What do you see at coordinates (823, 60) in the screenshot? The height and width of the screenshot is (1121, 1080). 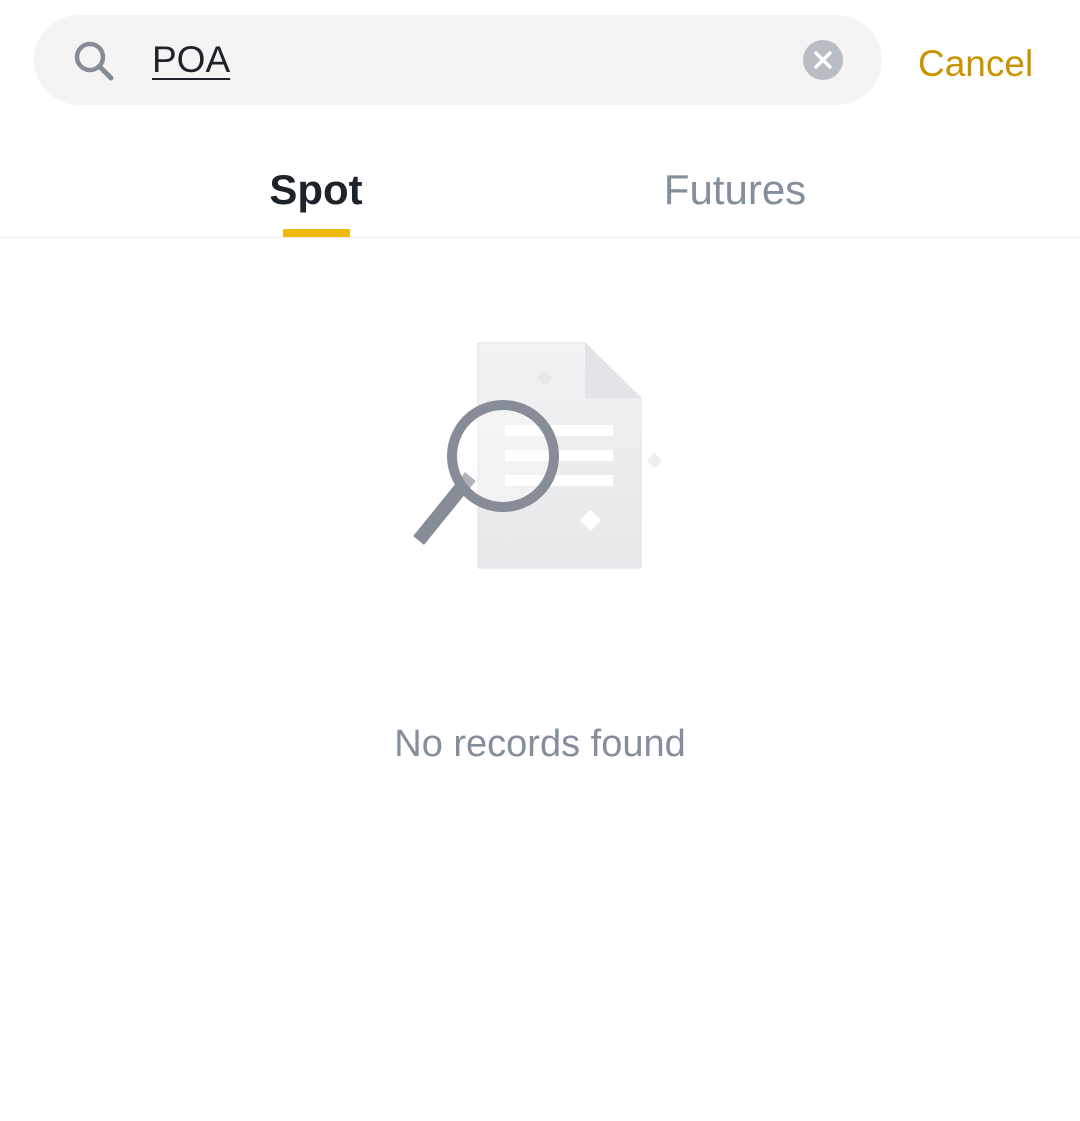 I see `clear-circle-icon` at bounding box center [823, 60].